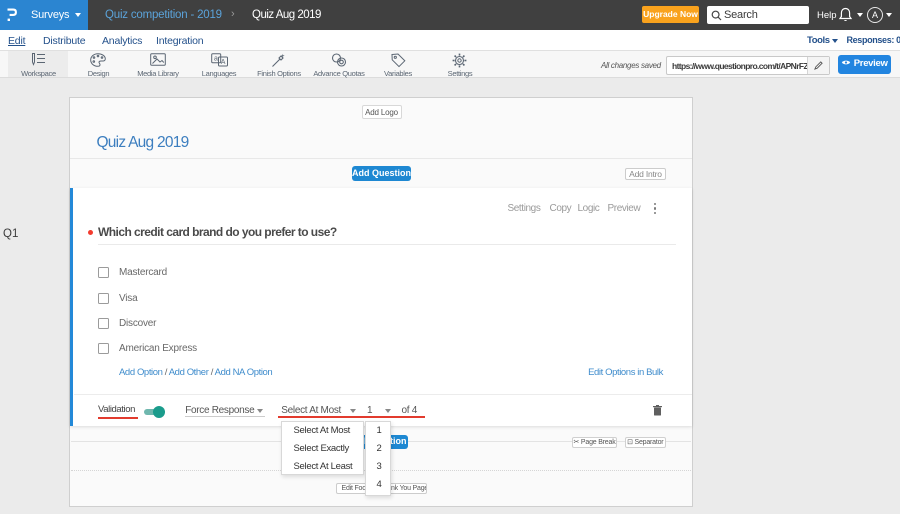  I want to click on svg-text: A, so click(223, 62).